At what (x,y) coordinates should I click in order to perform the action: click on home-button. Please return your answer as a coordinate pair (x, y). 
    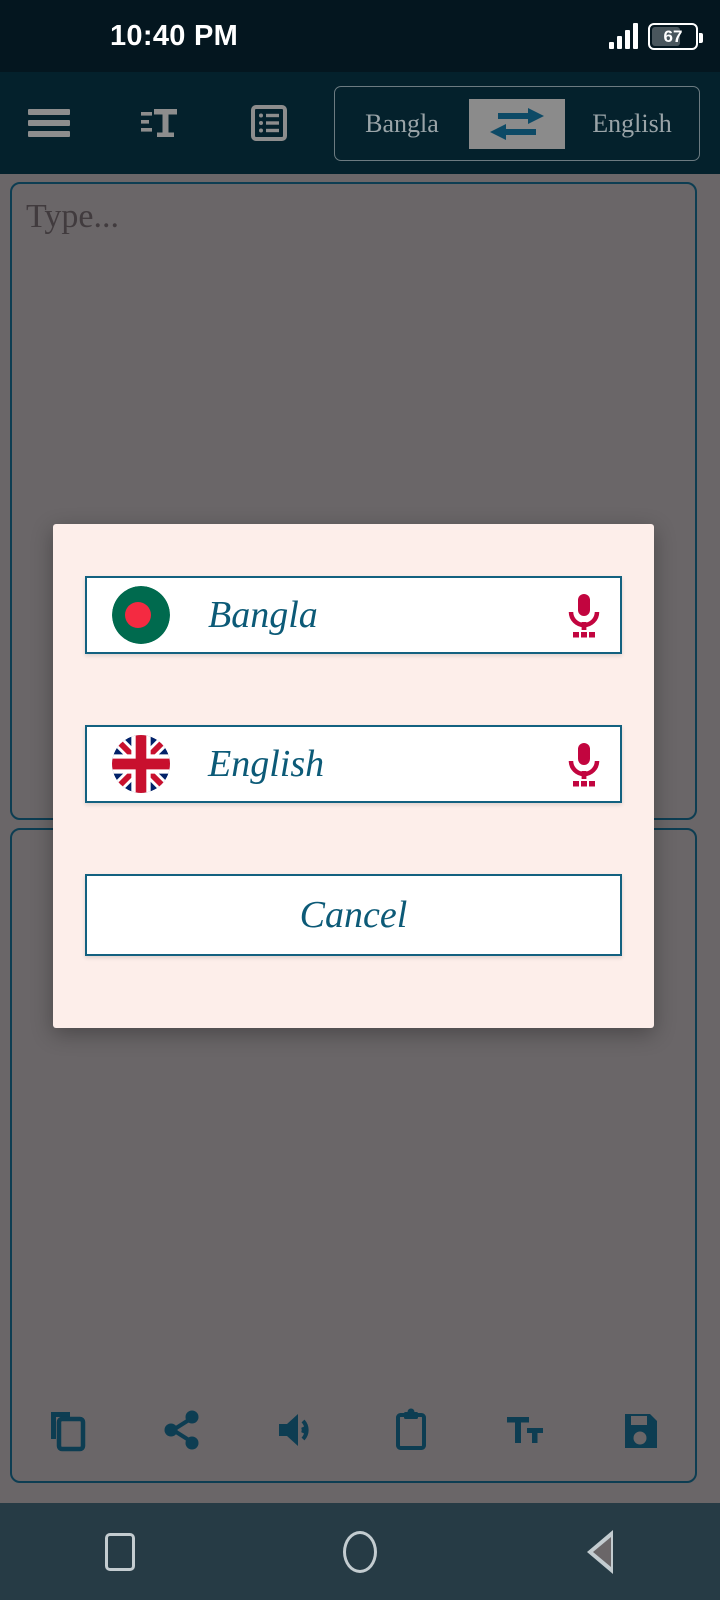
    Looking at the image, I should click on (360, 1551).